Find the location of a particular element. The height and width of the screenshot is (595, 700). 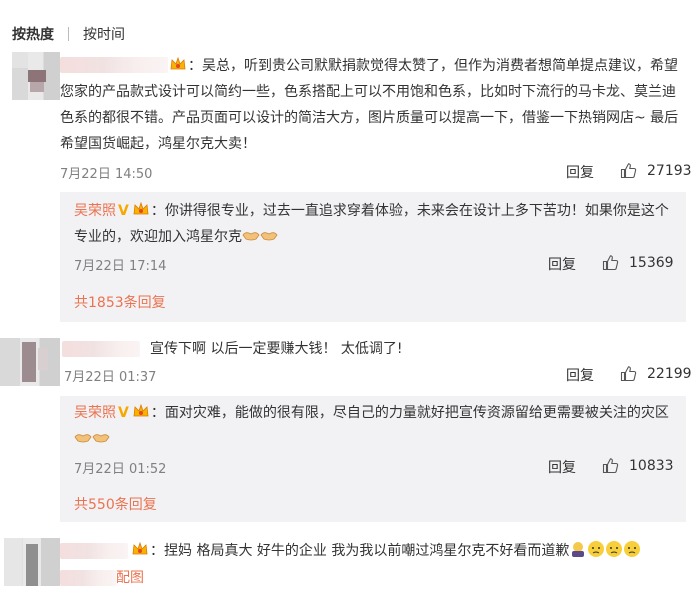

comment-time: 7月22日 01:37 is located at coordinates (110, 377).